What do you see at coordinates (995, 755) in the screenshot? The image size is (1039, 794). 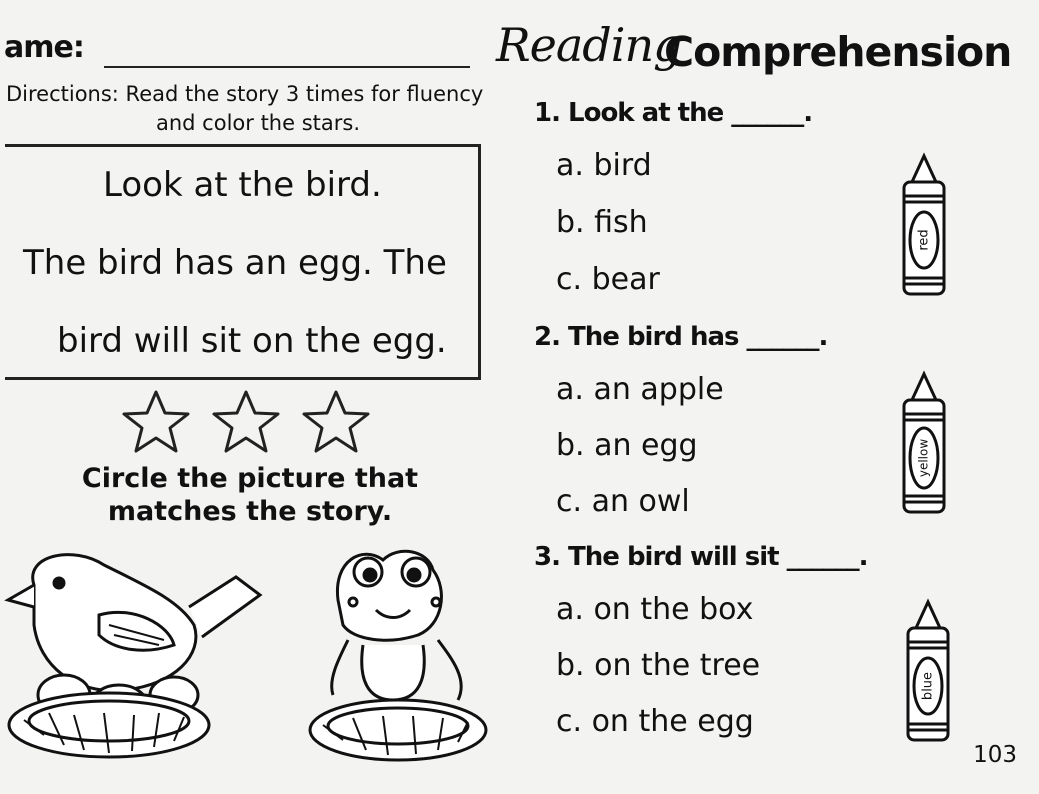 I see `page-number: 103` at bounding box center [995, 755].